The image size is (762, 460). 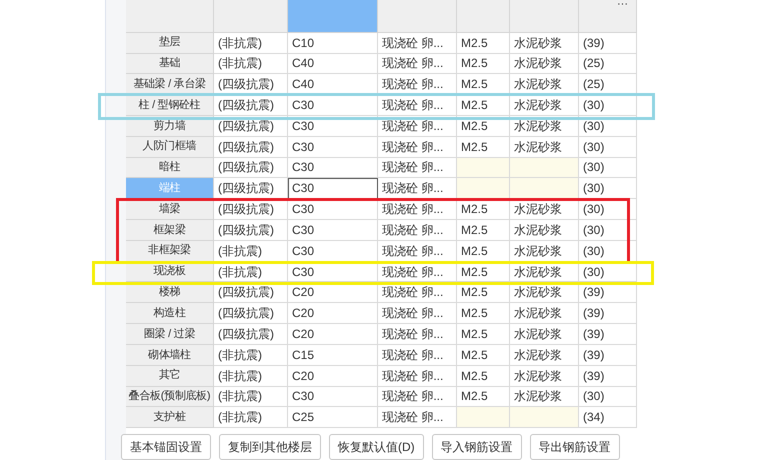 I want to click on action-button: 恢复默认值(D), so click(x=376, y=447).